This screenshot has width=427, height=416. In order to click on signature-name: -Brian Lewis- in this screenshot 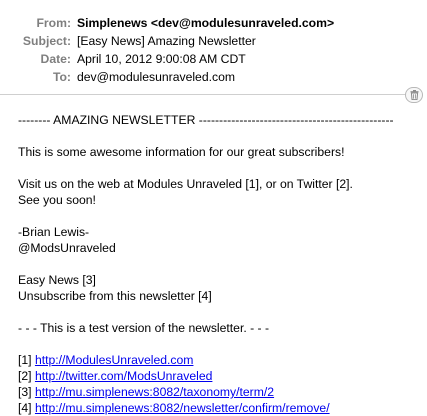, I will do `click(220, 232)`.